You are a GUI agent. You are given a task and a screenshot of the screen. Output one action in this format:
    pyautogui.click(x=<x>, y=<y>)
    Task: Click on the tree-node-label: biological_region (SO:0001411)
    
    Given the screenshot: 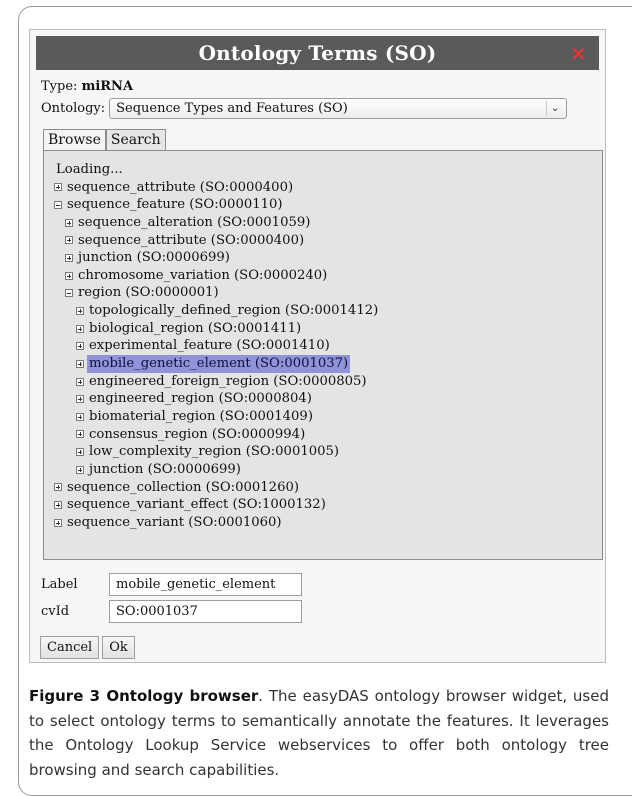 What is the action you would take?
    pyautogui.click(x=195, y=329)
    